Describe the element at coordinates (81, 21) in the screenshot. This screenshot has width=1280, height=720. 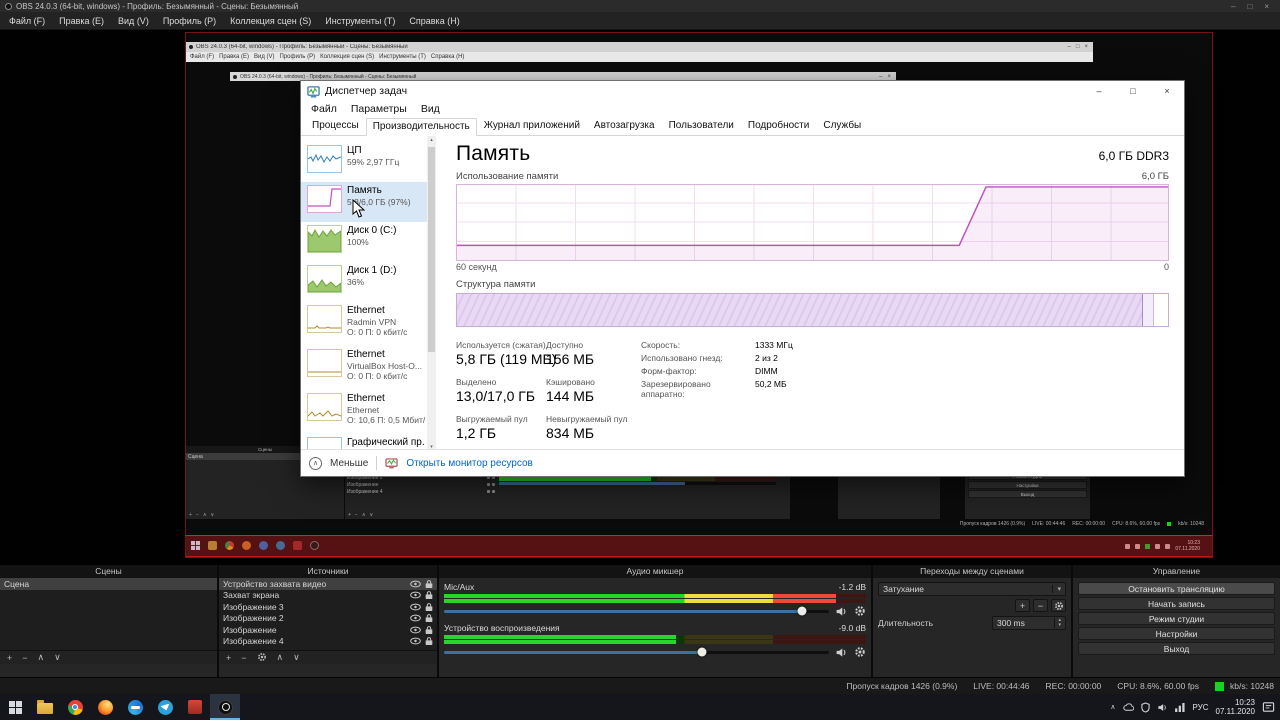
I see `menu-edit: Правка (E)` at that location.